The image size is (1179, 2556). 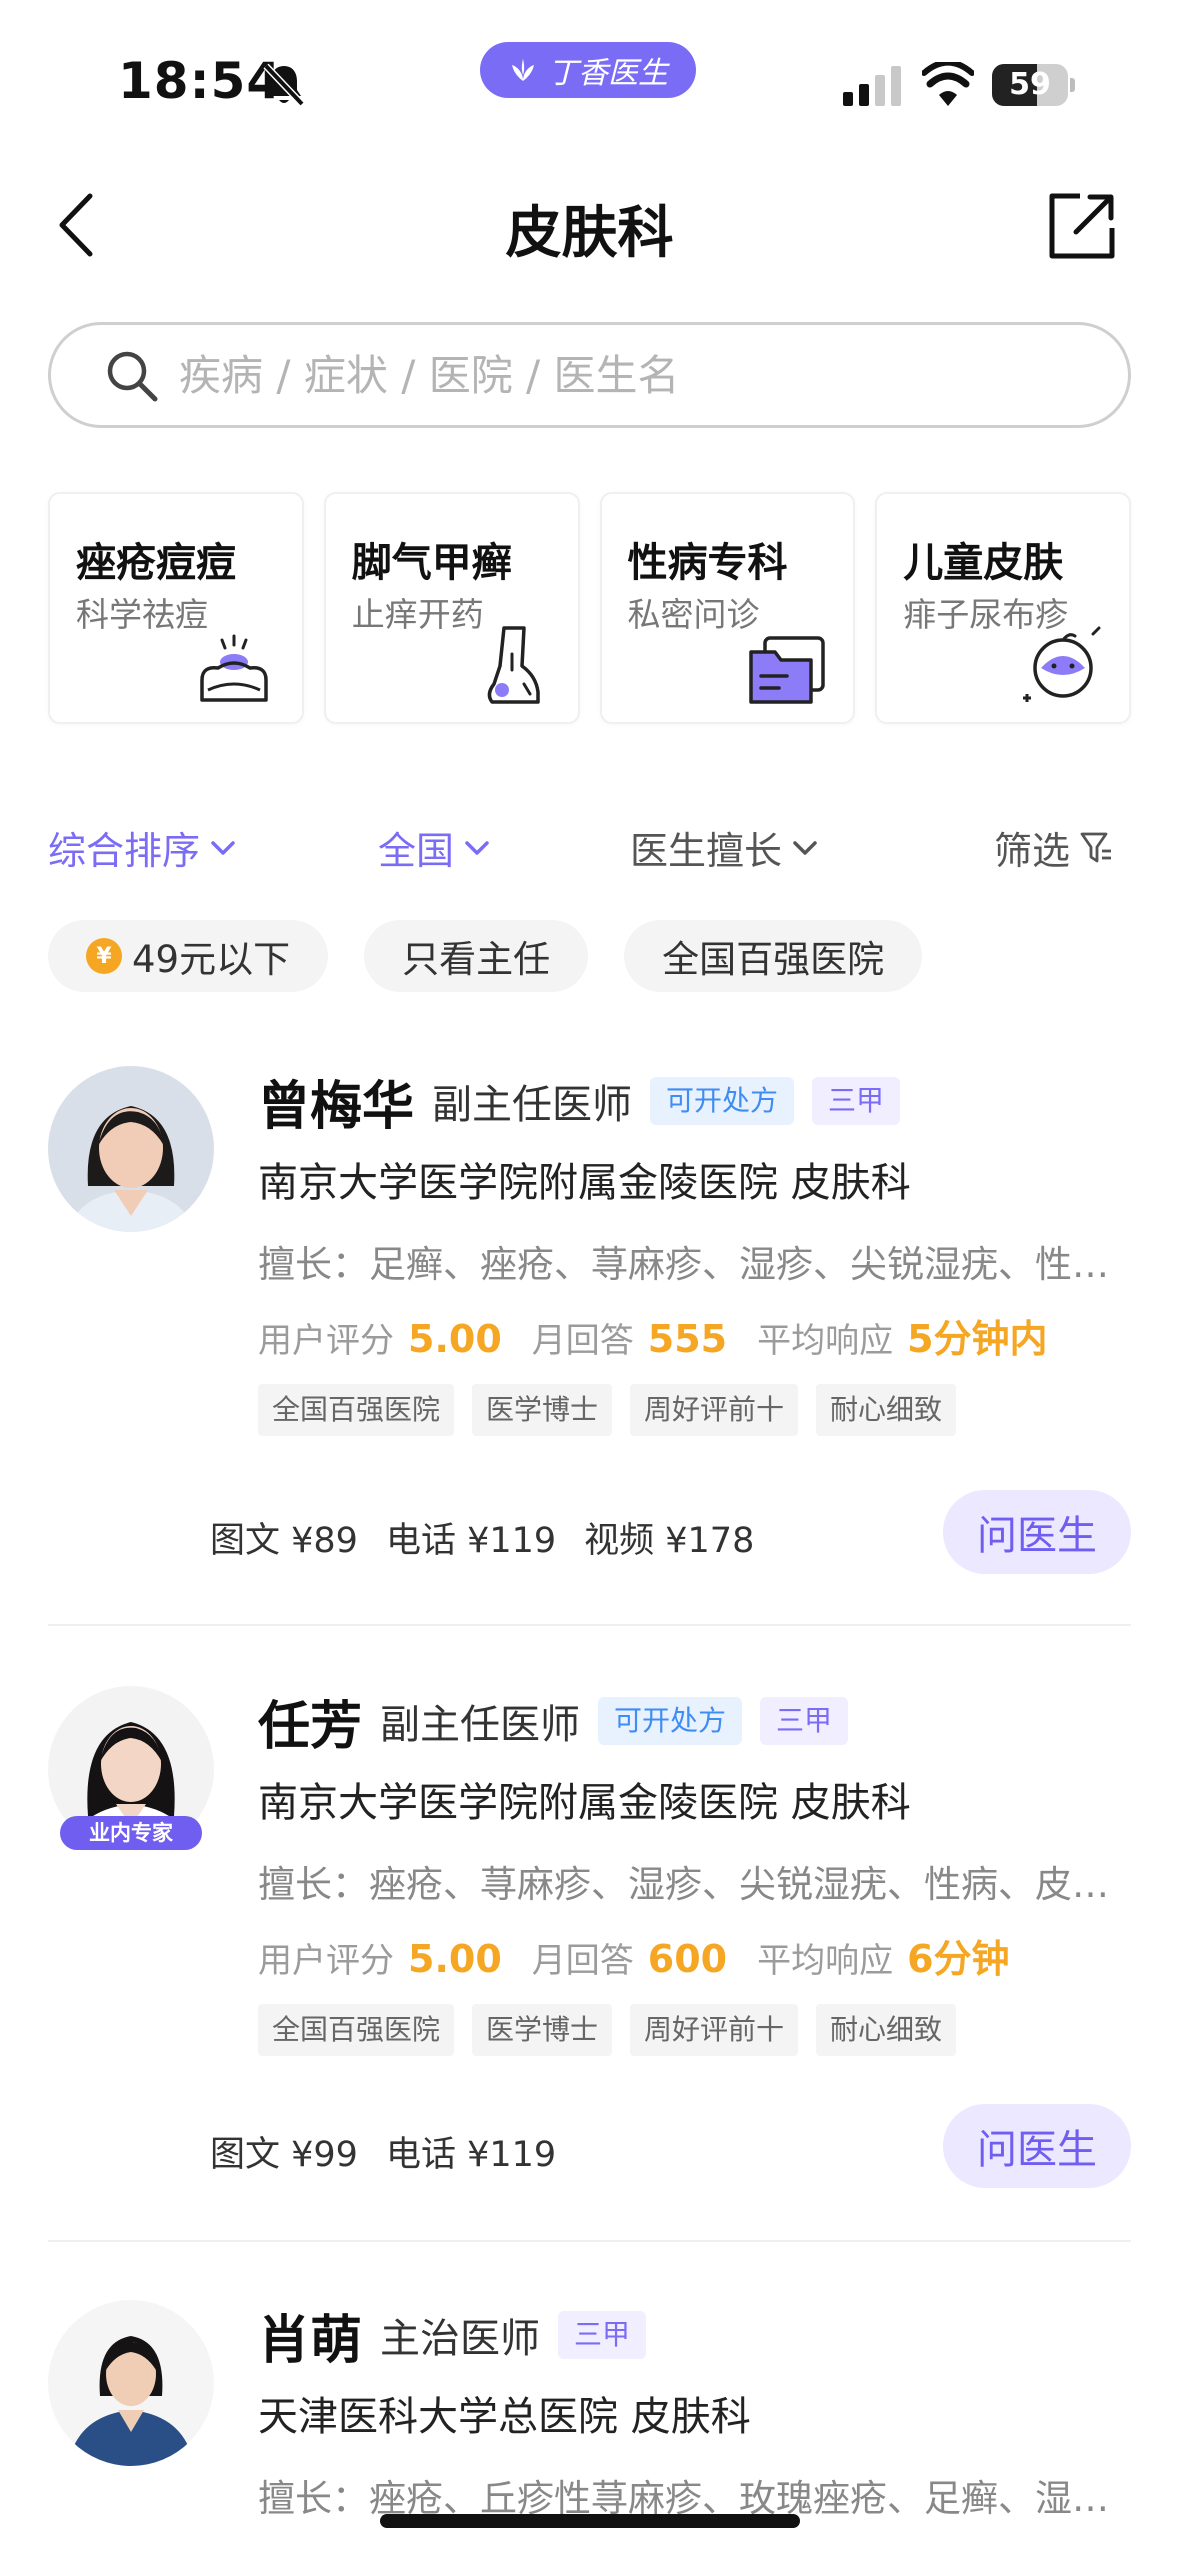 I want to click on answers-value: 600, so click(x=687, y=1959).